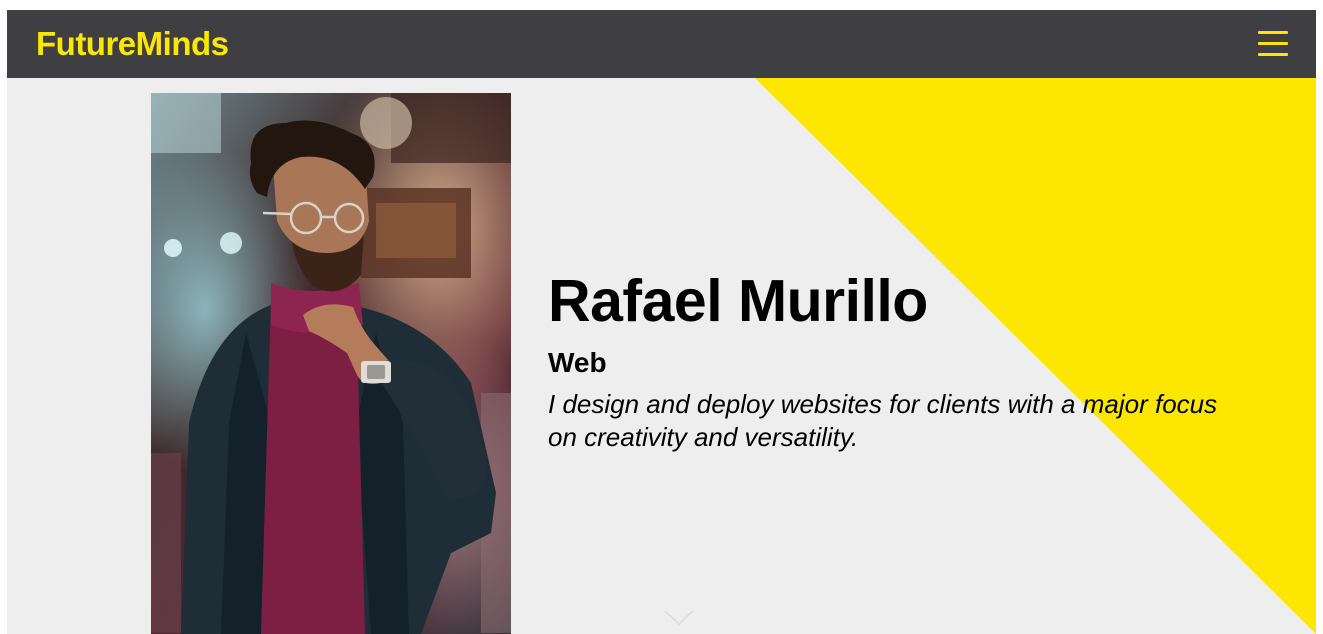  Describe the element at coordinates (679, 618) in the screenshot. I see `chevron-down-icon` at that location.